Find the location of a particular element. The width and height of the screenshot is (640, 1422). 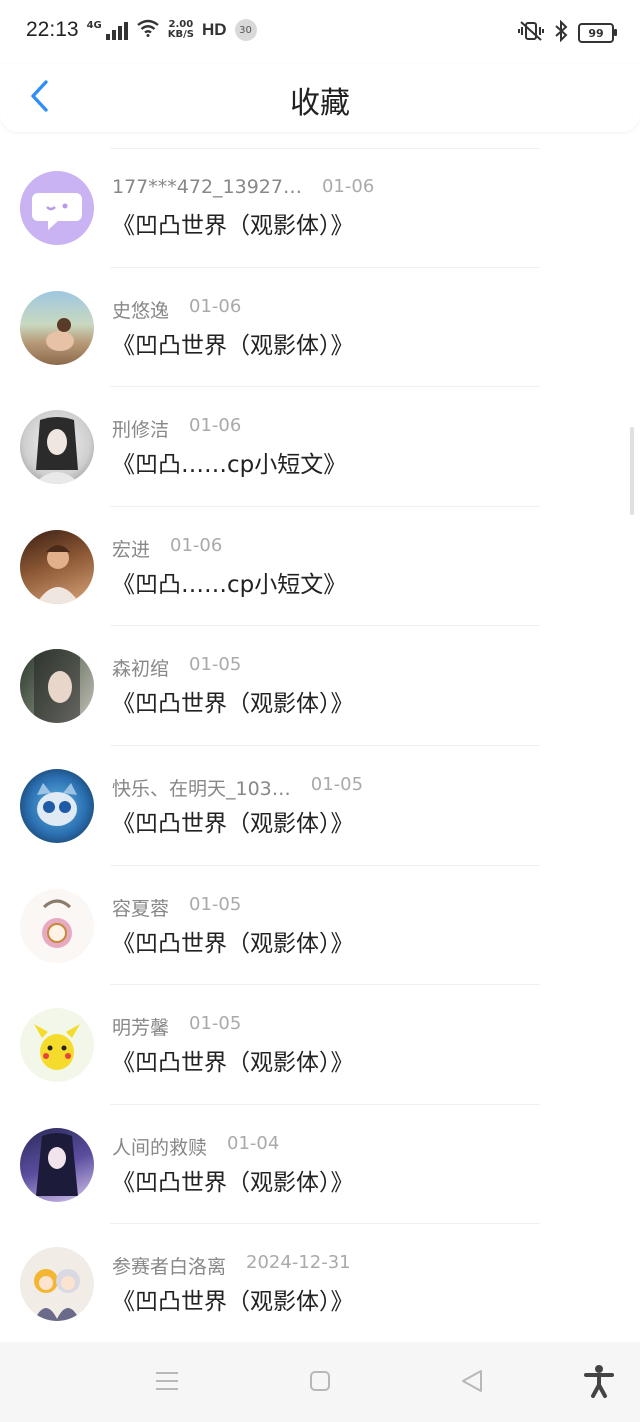

header: 收藏 is located at coordinates (320, 98).